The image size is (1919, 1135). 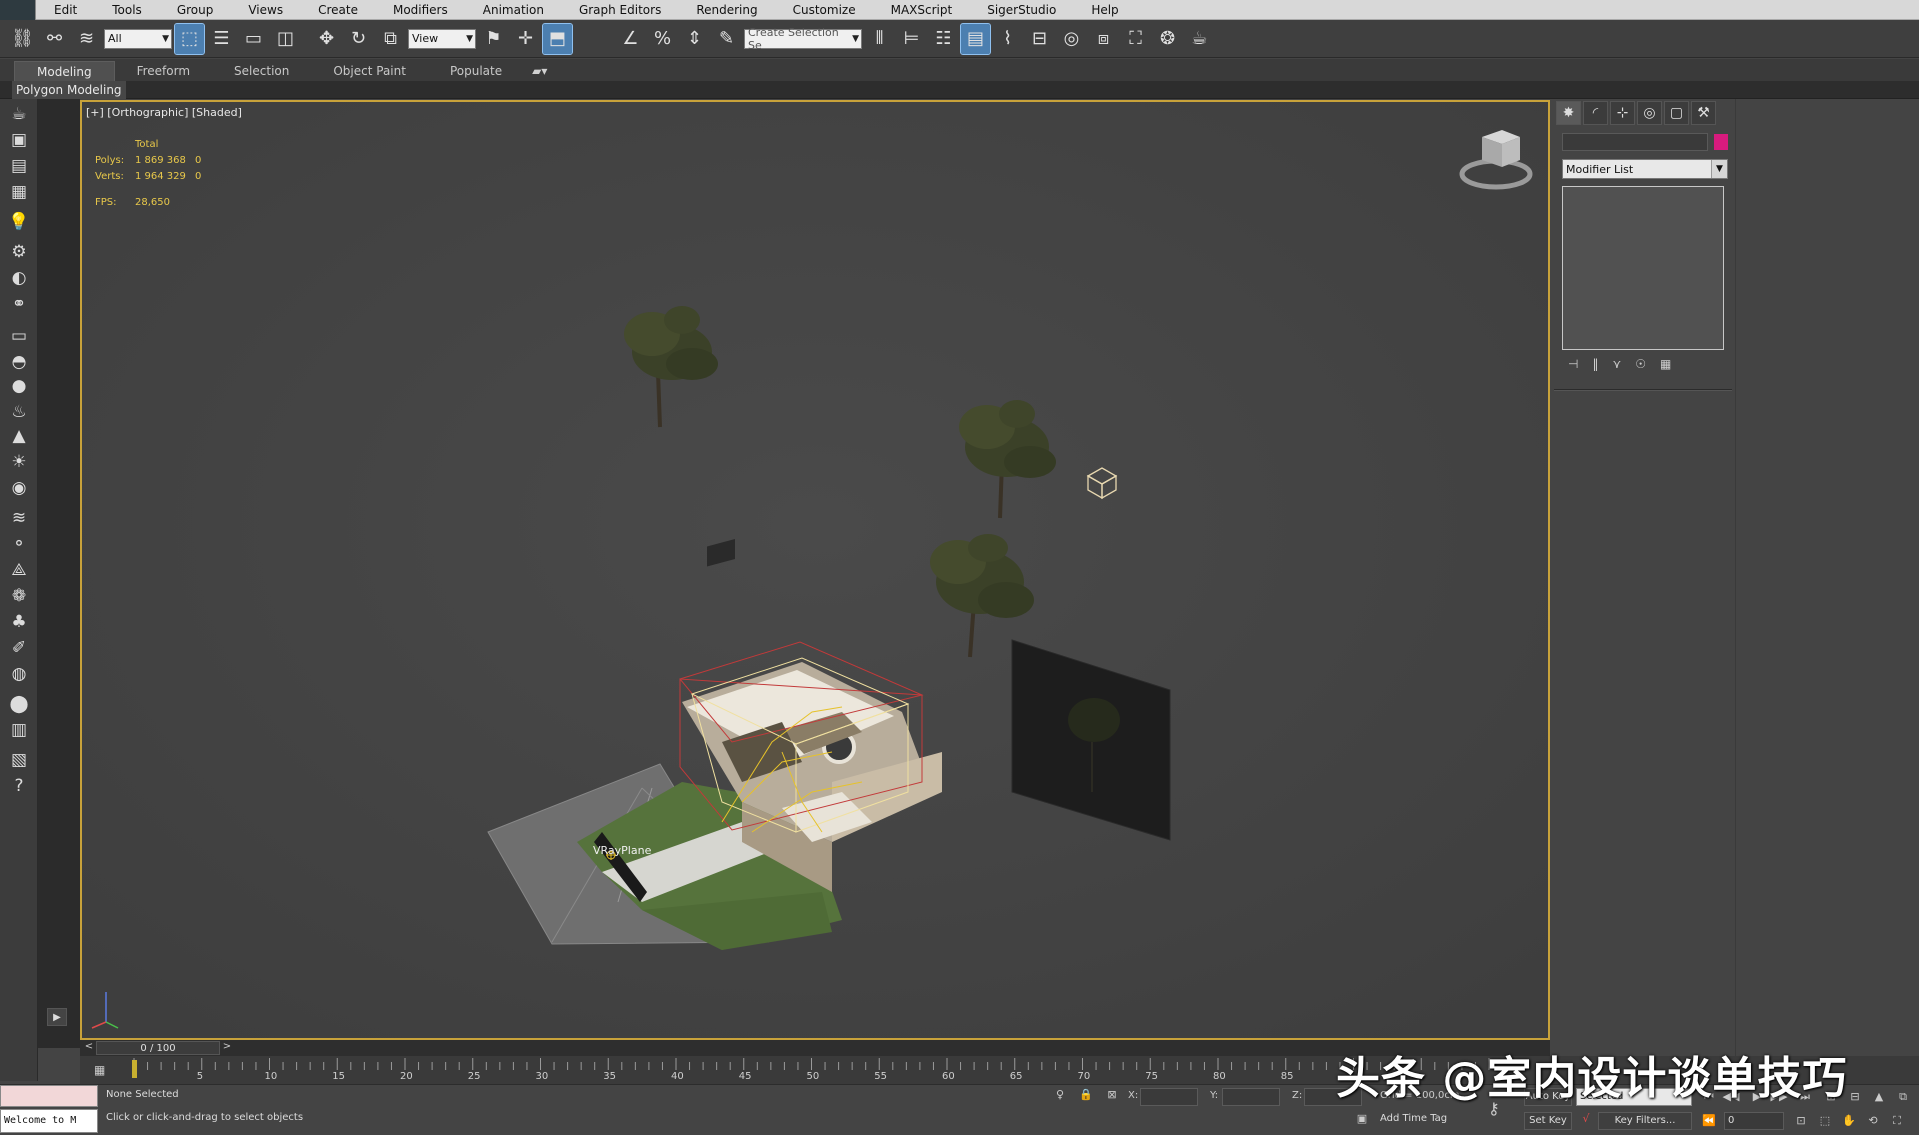 What do you see at coordinates (943, 39) in the screenshot?
I see `layer-manager-icon: ☷` at bounding box center [943, 39].